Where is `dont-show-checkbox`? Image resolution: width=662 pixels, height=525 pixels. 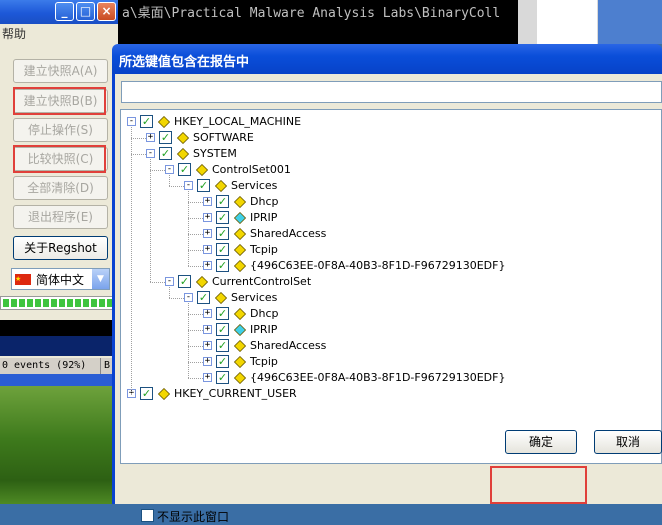 dont-show-checkbox is located at coordinates (147, 515).